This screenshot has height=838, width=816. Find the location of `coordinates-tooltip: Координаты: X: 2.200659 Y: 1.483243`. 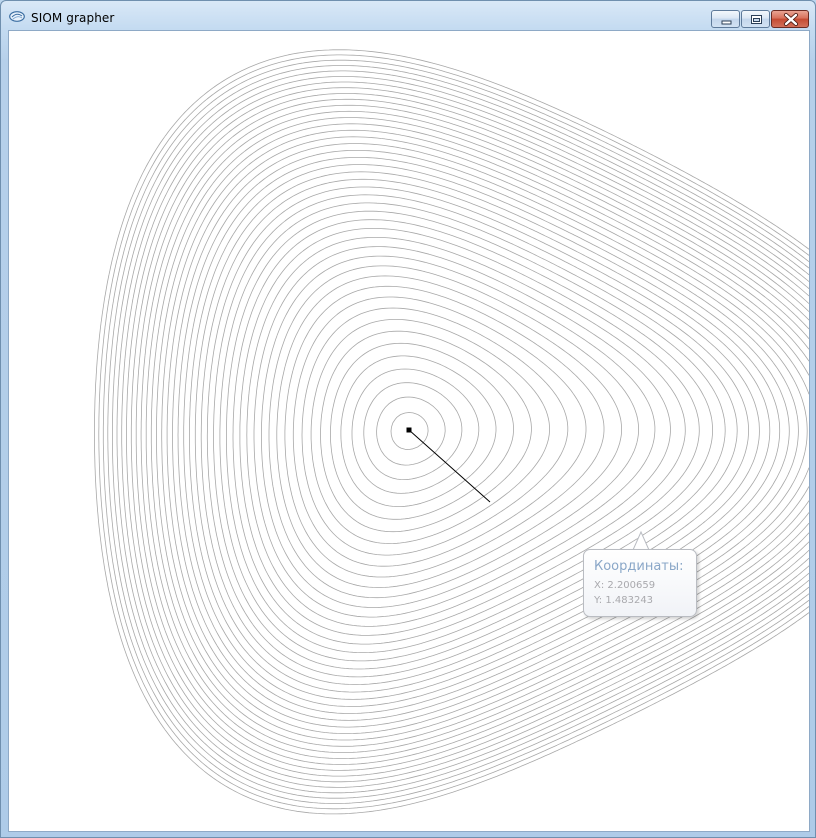

coordinates-tooltip: Координаты: X: 2.200659 Y: 1.483243 is located at coordinates (641, 574).